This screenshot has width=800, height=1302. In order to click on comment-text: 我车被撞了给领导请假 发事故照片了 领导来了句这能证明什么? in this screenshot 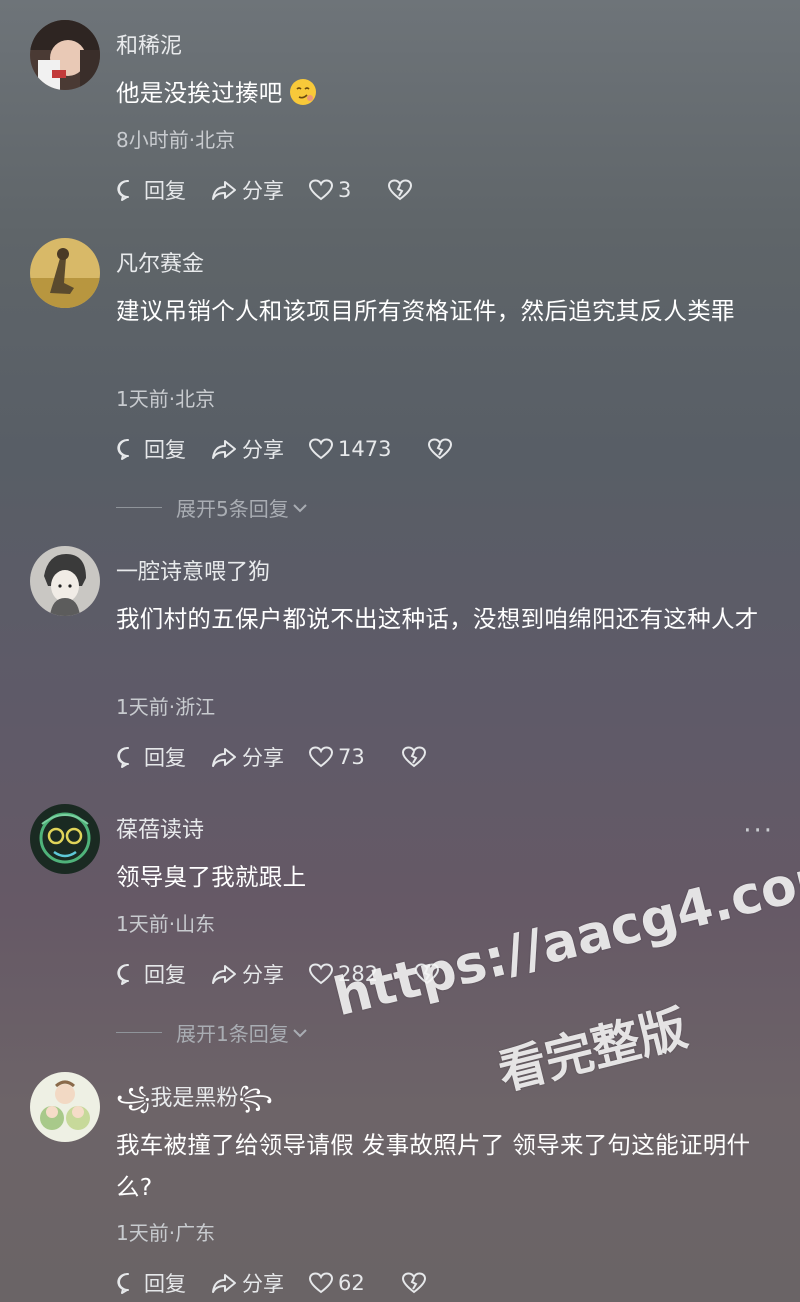, I will do `click(433, 1166)`.